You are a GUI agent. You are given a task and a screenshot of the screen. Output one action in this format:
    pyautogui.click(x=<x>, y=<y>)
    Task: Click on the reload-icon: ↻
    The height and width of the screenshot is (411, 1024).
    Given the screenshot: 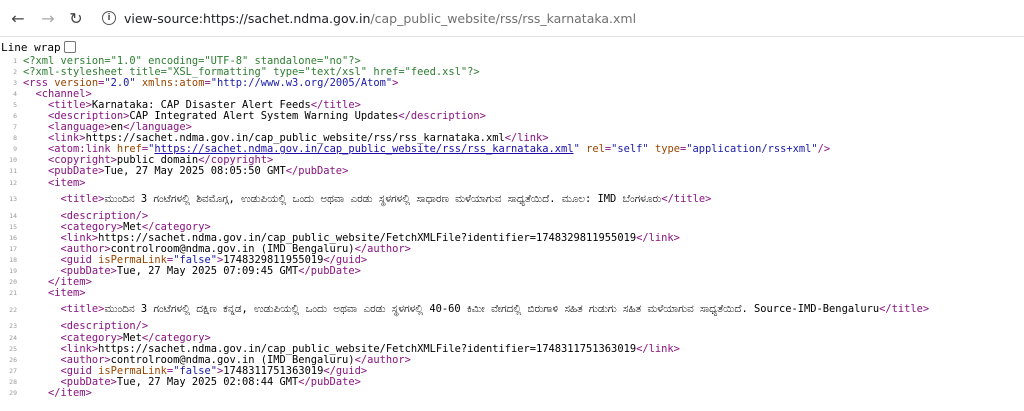 What is the action you would take?
    pyautogui.click(x=76, y=18)
    